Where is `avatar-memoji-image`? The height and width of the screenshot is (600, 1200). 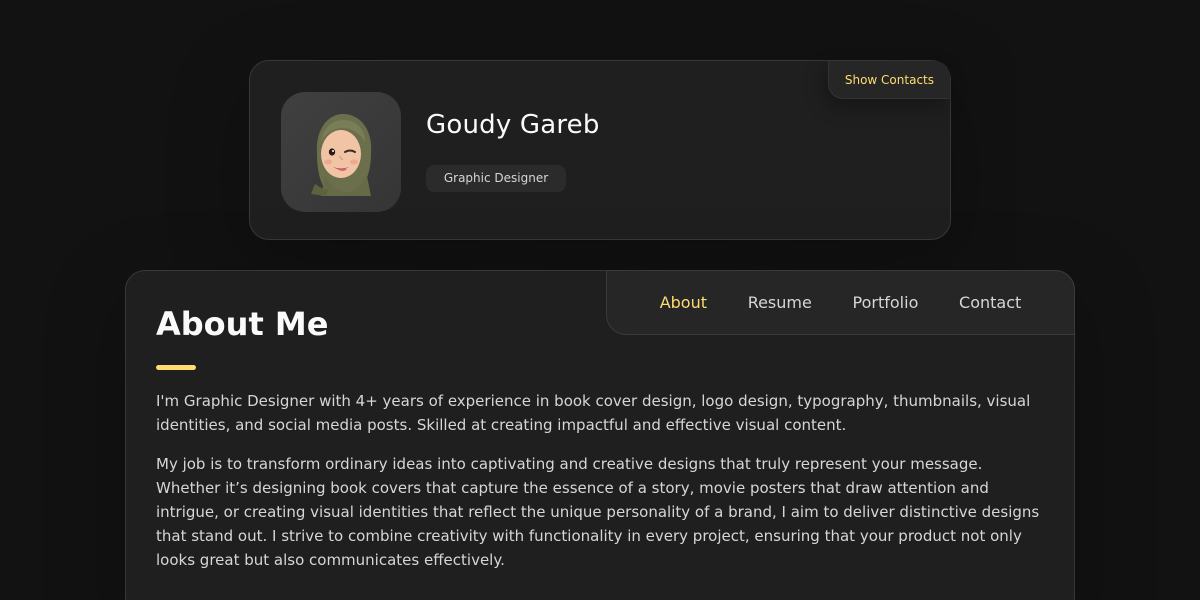 avatar-memoji-image is located at coordinates (341, 155).